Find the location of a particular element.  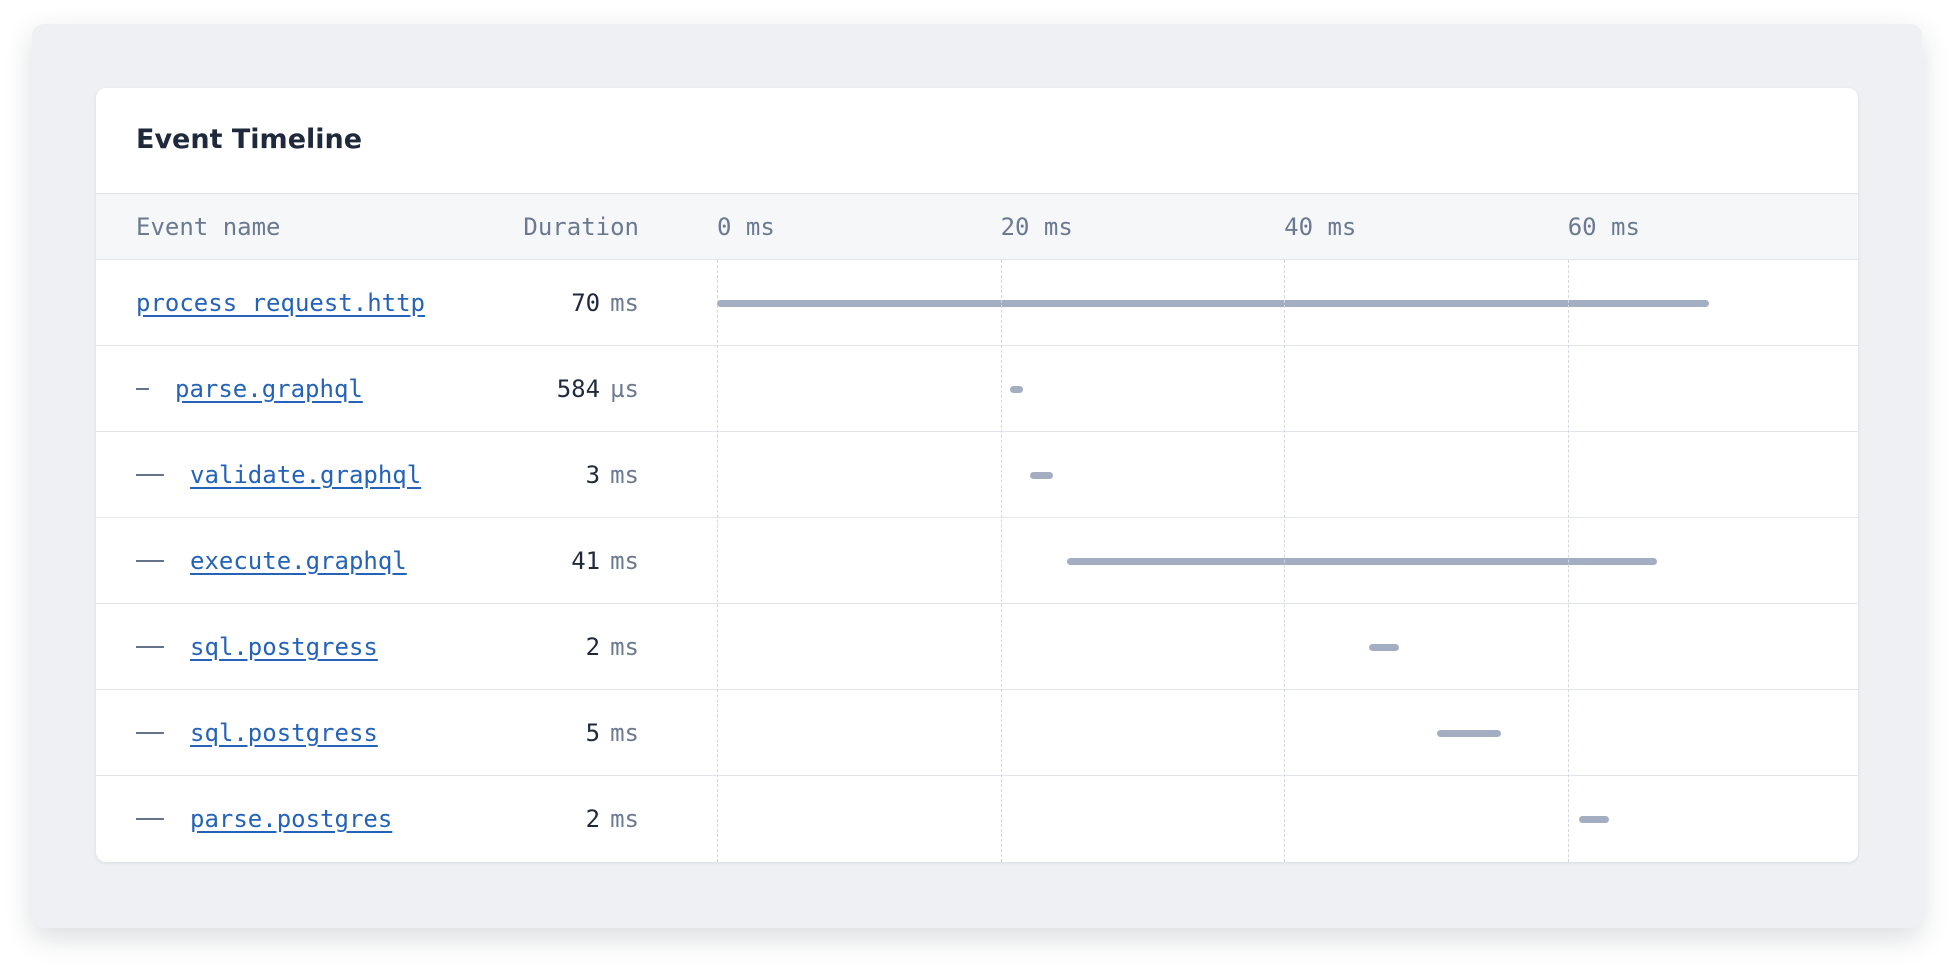

duration-value: 70 is located at coordinates (586, 303).